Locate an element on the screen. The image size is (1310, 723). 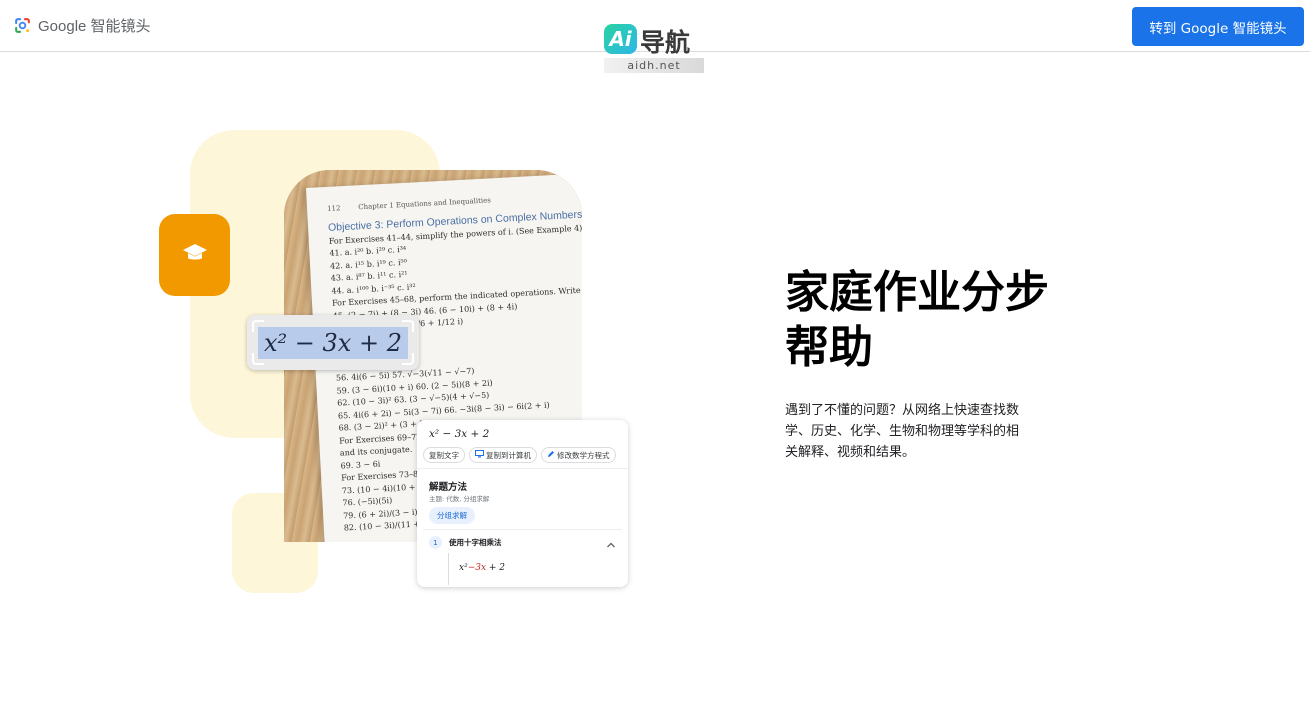
watermark-text: 导航 is located at coordinates (665, 42).